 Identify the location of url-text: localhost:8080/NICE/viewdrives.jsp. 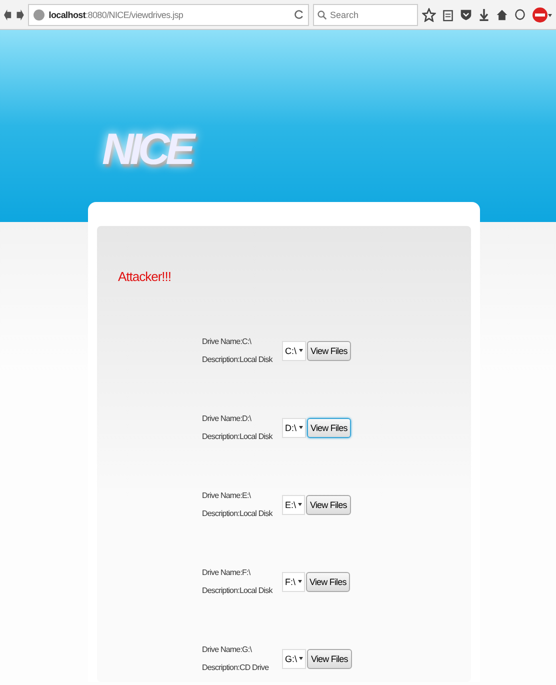
(116, 15).